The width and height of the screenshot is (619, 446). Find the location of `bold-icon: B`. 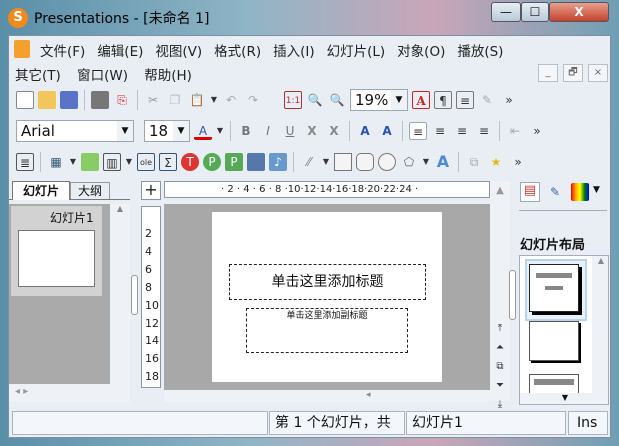

bold-icon: B is located at coordinates (246, 131).